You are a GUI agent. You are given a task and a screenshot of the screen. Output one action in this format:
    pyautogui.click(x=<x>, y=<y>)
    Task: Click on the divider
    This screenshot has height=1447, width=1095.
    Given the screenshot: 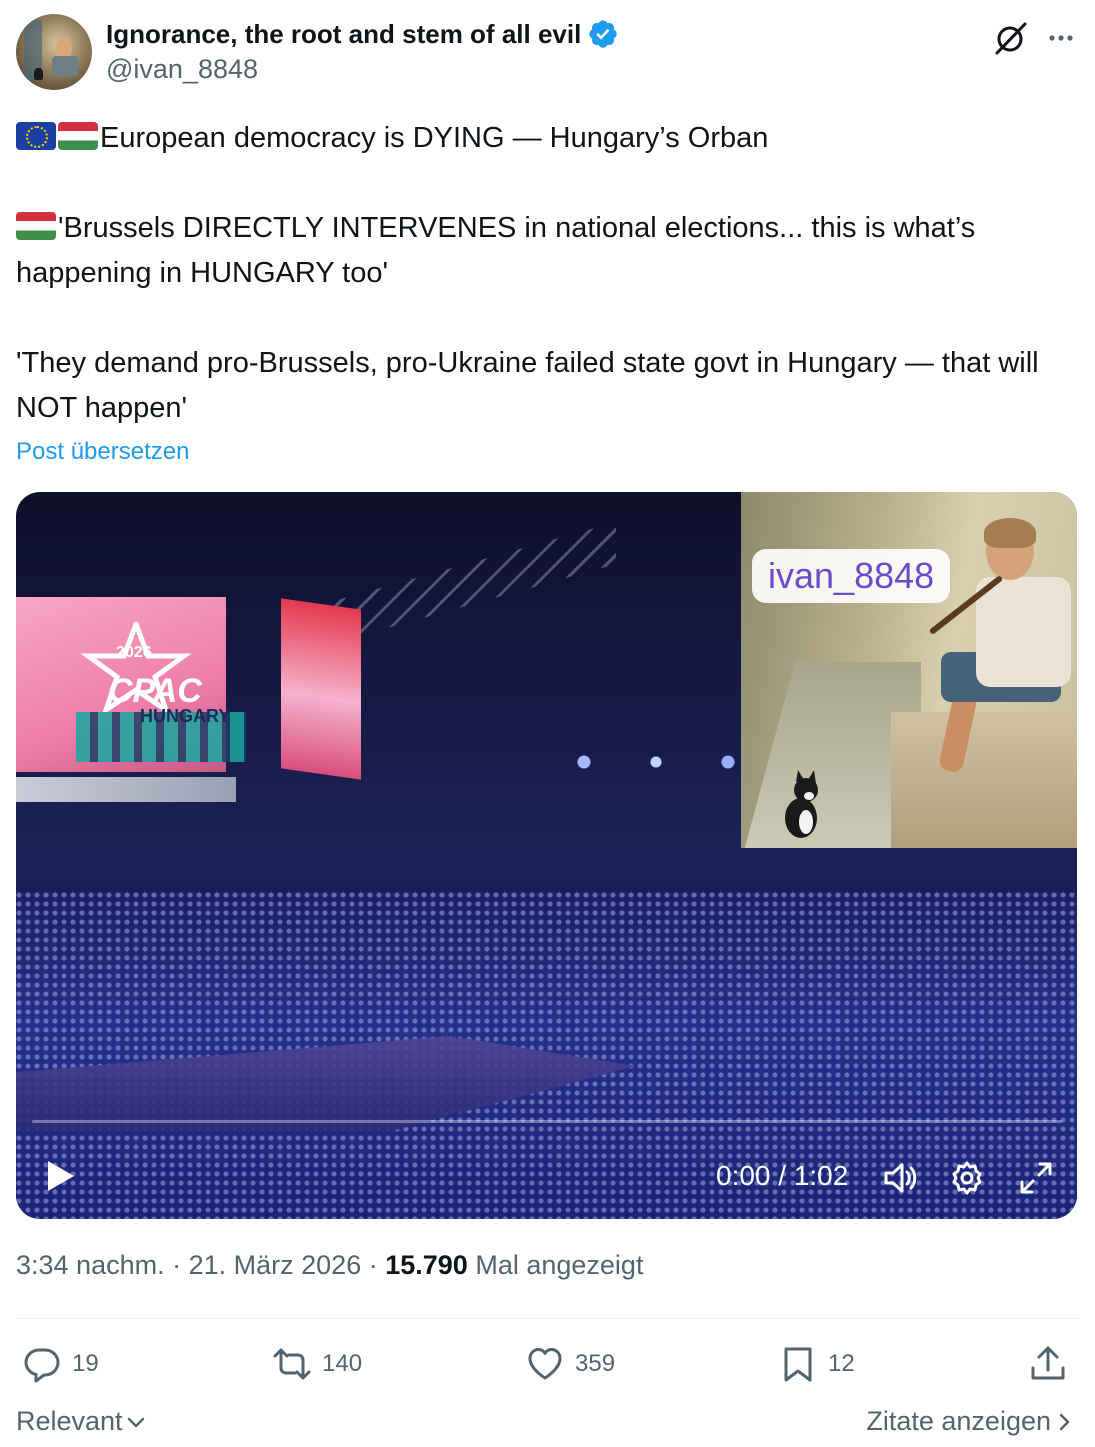 What is the action you would take?
    pyautogui.click(x=547, y=1318)
    